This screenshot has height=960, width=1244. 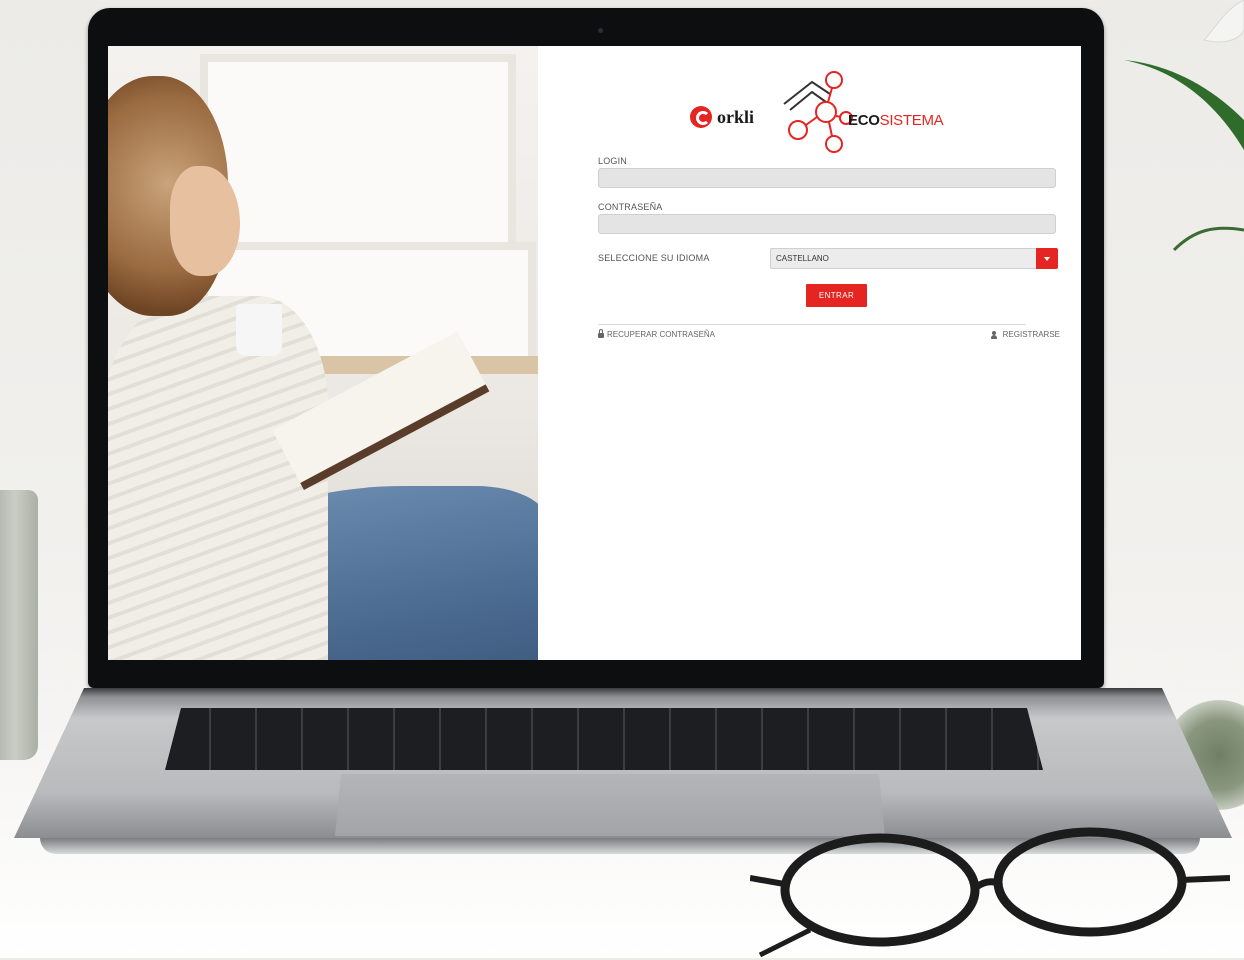 I want to click on register-link: REGISTRARSE, so click(x=1025, y=334).